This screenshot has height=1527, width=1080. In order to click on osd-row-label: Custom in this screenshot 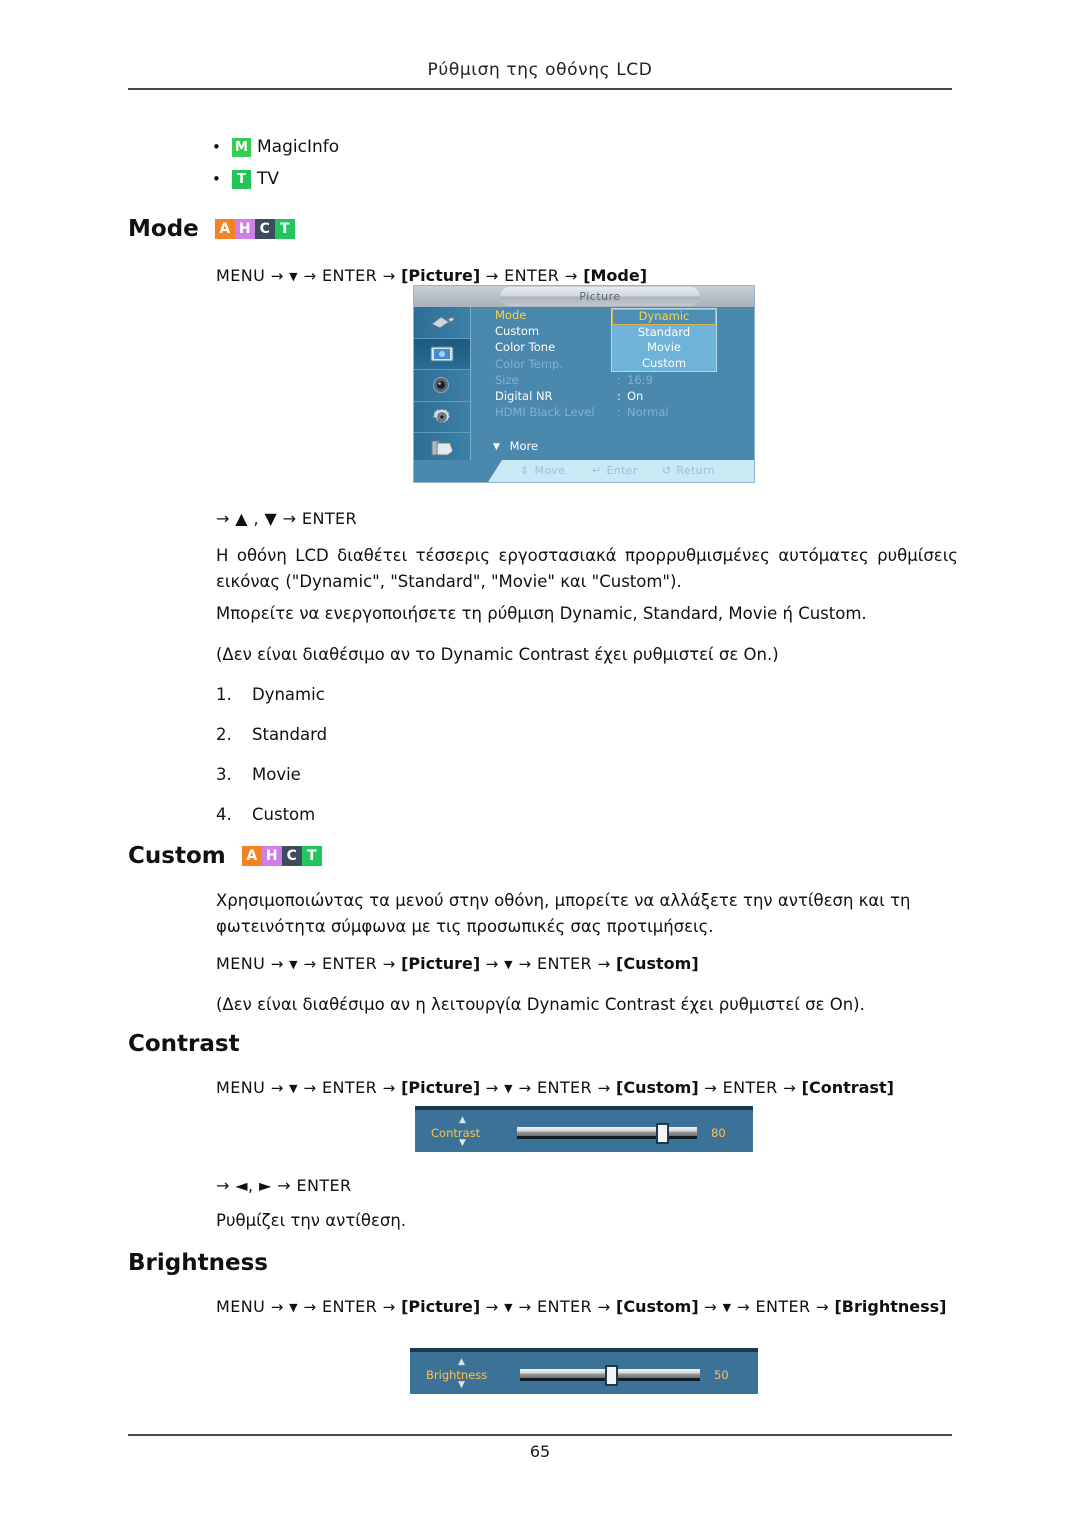, I will do `click(517, 331)`.